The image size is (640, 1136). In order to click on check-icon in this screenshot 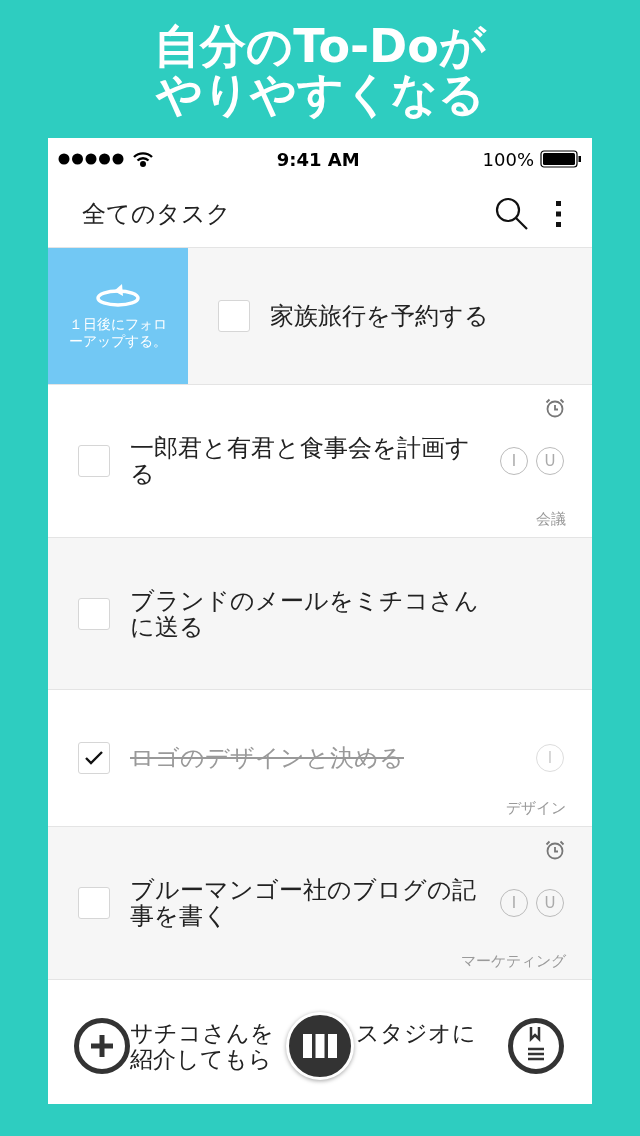, I will do `click(94, 758)`.